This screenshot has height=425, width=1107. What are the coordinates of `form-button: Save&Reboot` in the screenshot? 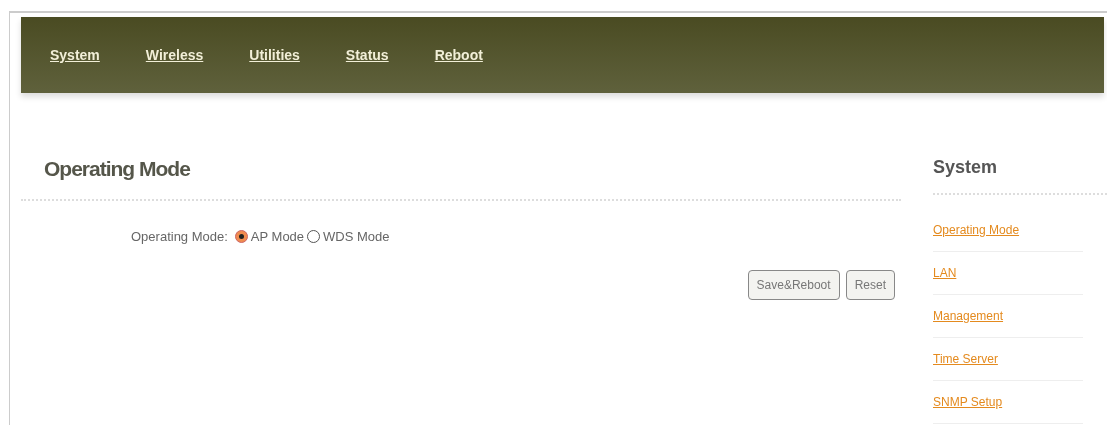 It's located at (793, 285).